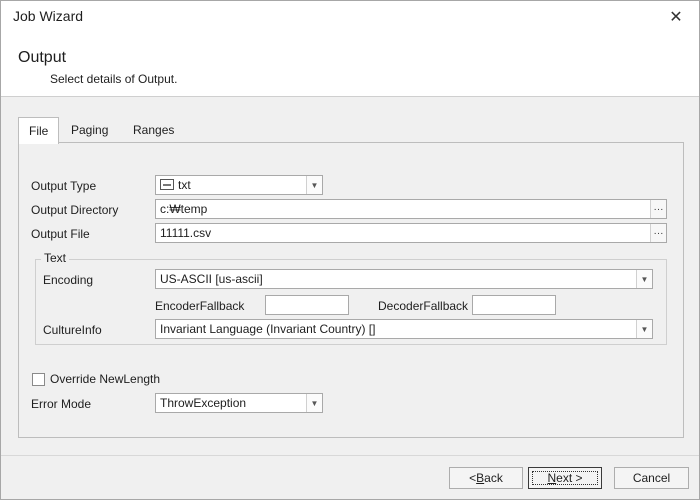 The height and width of the screenshot is (500, 700). What do you see at coordinates (75, 210) in the screenshot?
I see `output-directory-label: Output Directory` at bounding box center [75, 210].